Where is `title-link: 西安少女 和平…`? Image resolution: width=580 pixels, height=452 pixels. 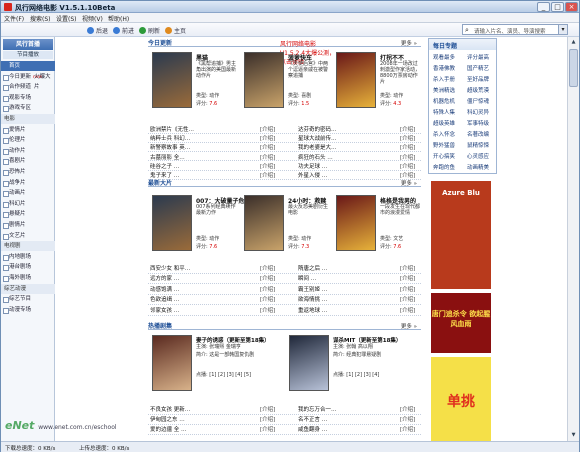
title-link: 西安少女 和平… is located at coordinates (170, 268).